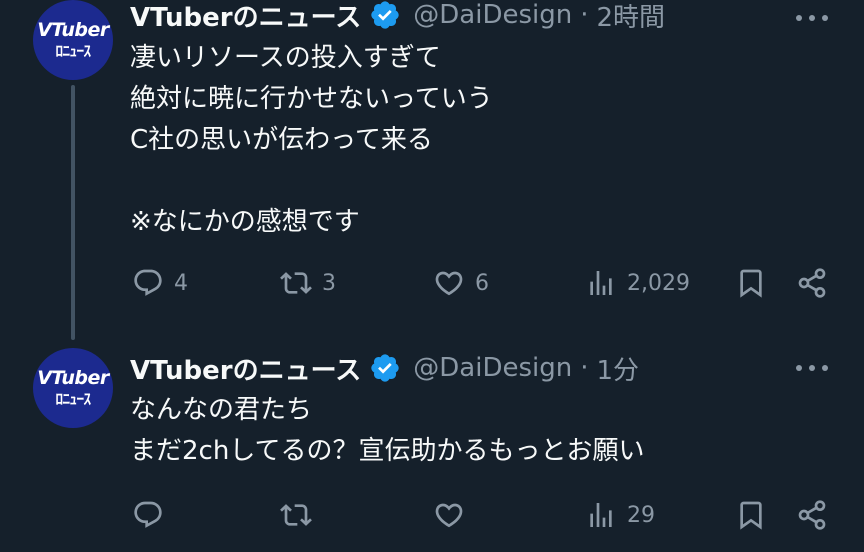  I want to click on views-button: 2,029, so click(637, 283).